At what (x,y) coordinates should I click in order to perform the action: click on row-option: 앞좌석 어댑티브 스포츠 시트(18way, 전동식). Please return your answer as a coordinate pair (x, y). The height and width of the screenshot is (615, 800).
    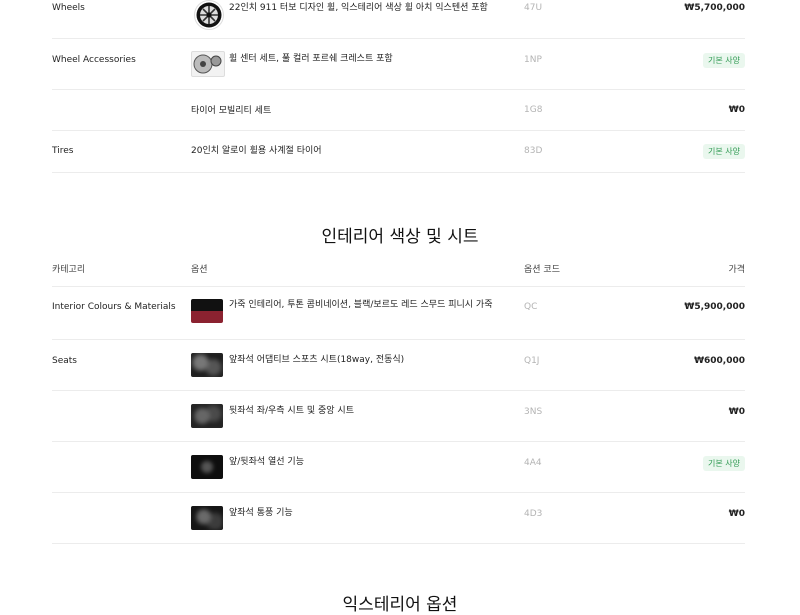
    Looking at the image, I should click on (317, 360).